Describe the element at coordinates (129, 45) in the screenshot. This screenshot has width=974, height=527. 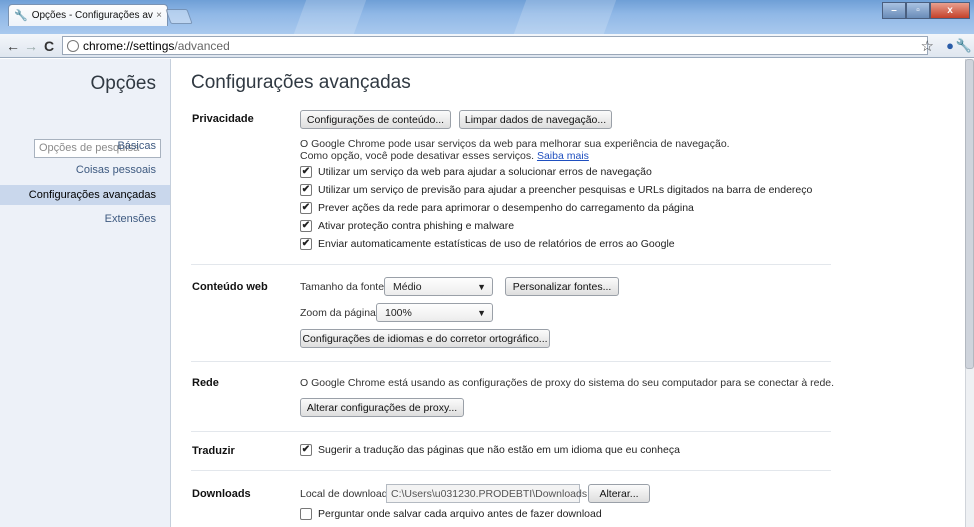
I see `url-host: chrome://settings` at that location.